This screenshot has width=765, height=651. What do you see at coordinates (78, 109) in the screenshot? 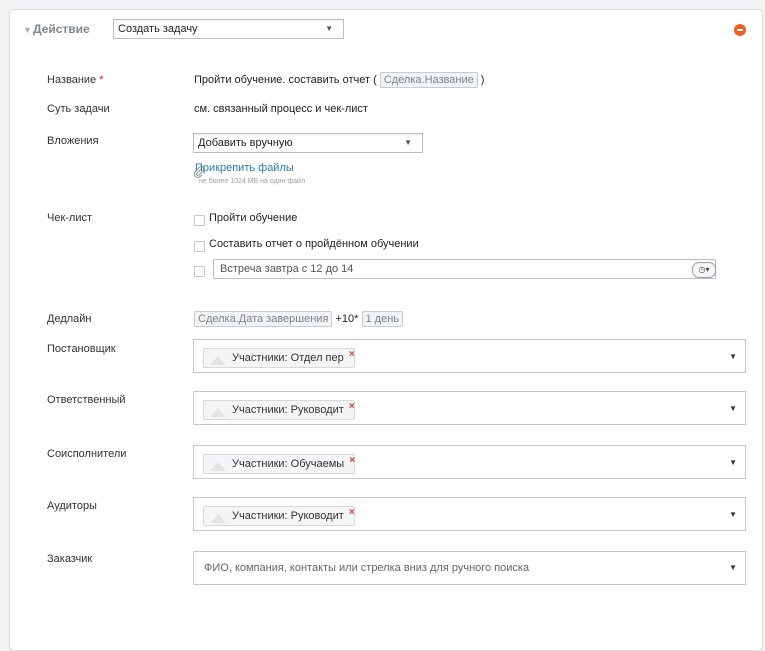
I see `essence-label: Суть задачи` at bounding box center [78, 109].